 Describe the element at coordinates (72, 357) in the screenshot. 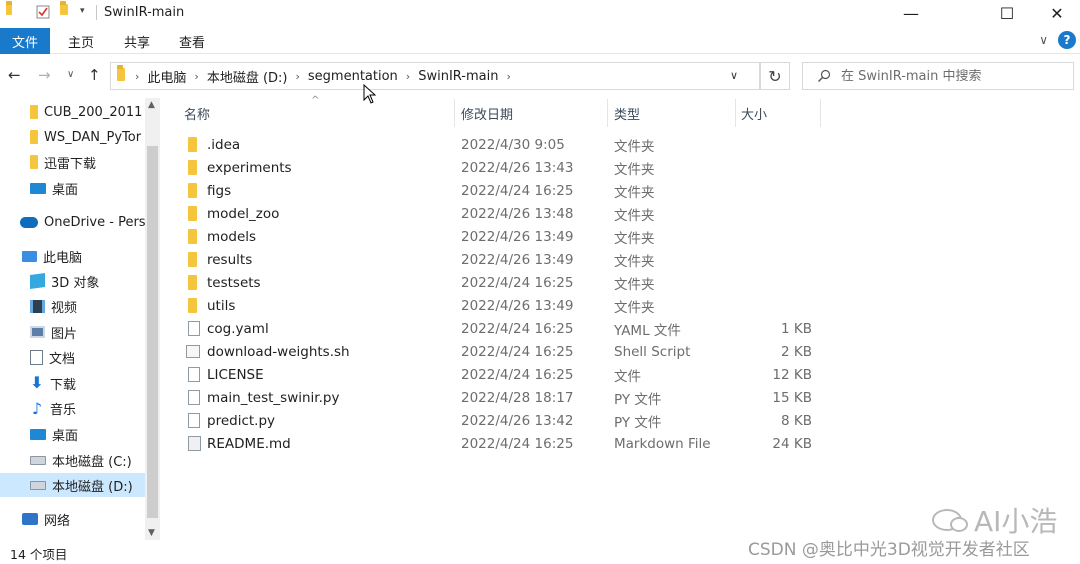

I see `sidebar-item-documents: 文档` at that location.